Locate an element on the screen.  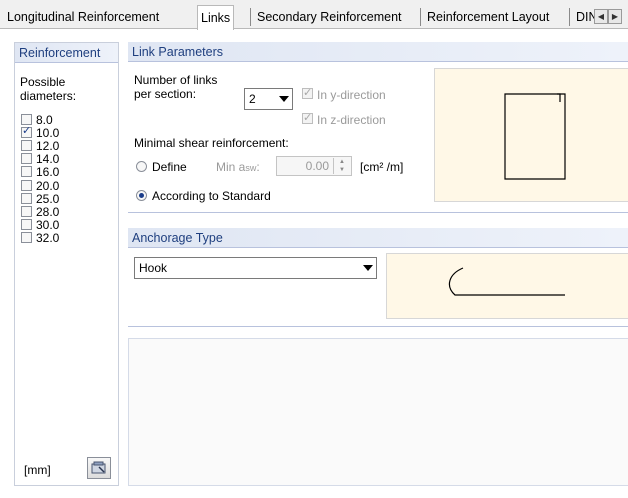
number-of-links-label: Number of links is located at coordinates (176, 80).